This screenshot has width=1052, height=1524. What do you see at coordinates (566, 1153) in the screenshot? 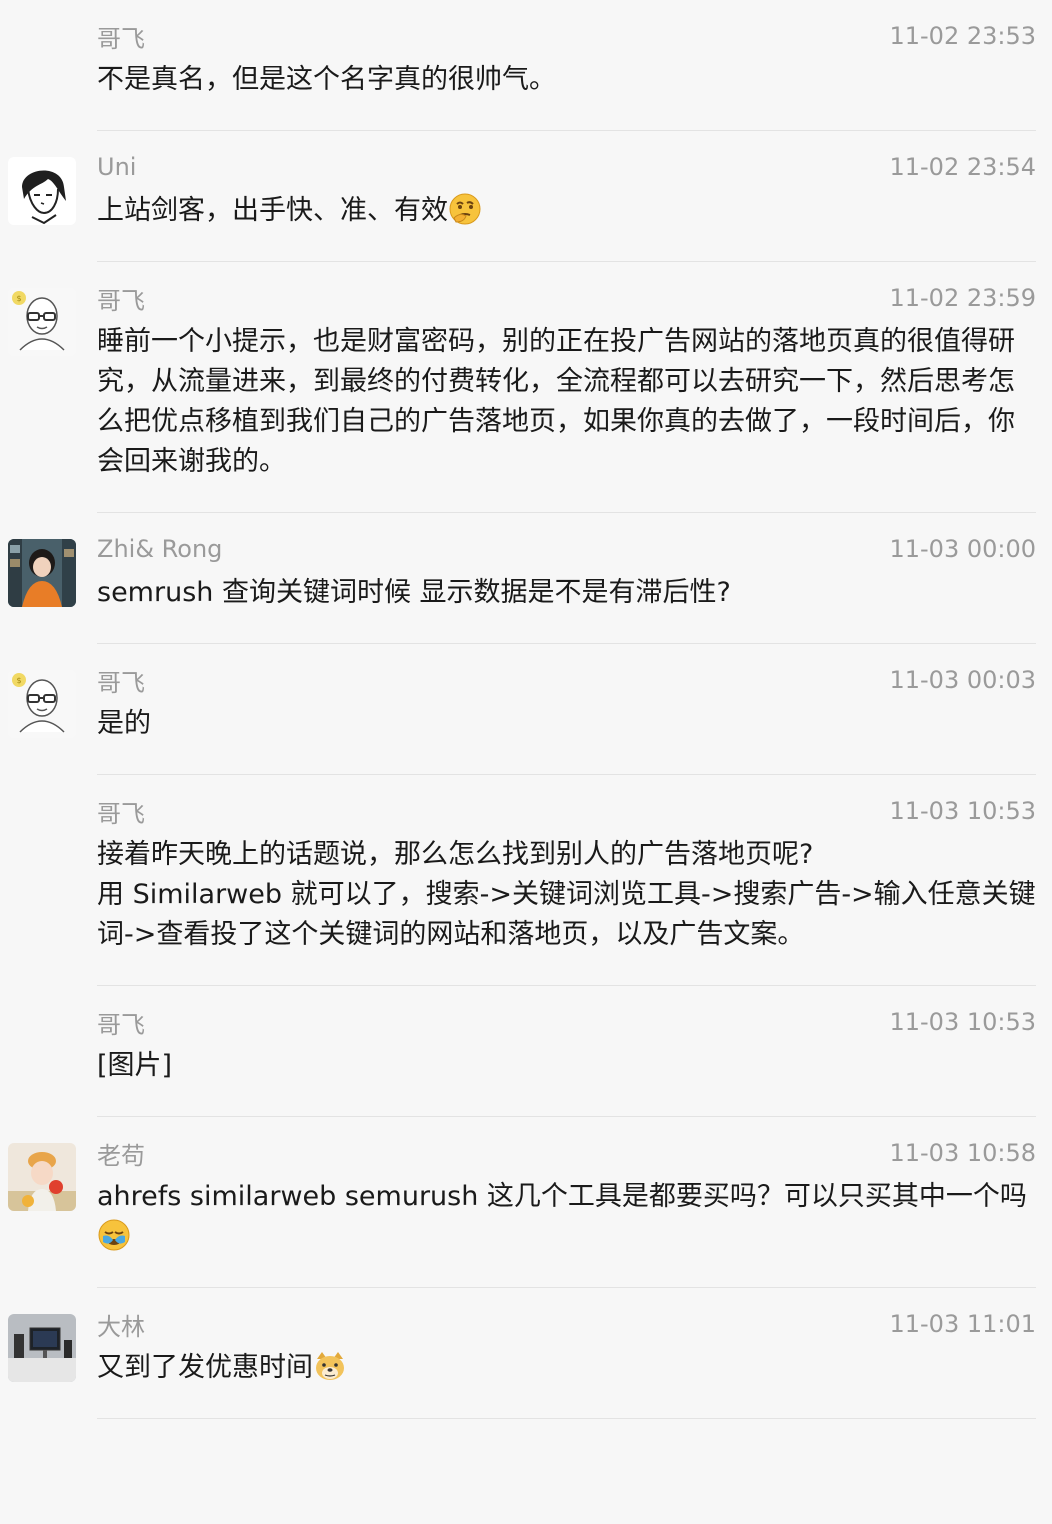
I see `message-meta: 老苟 11-03 10:58` at bounding box center [566, 1153].